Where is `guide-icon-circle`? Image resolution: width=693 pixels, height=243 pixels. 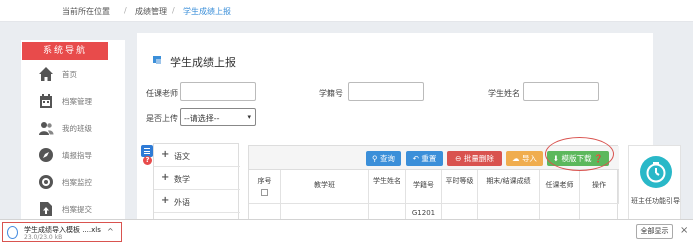
guide-icon-circle is located at coordinates (656, 172).